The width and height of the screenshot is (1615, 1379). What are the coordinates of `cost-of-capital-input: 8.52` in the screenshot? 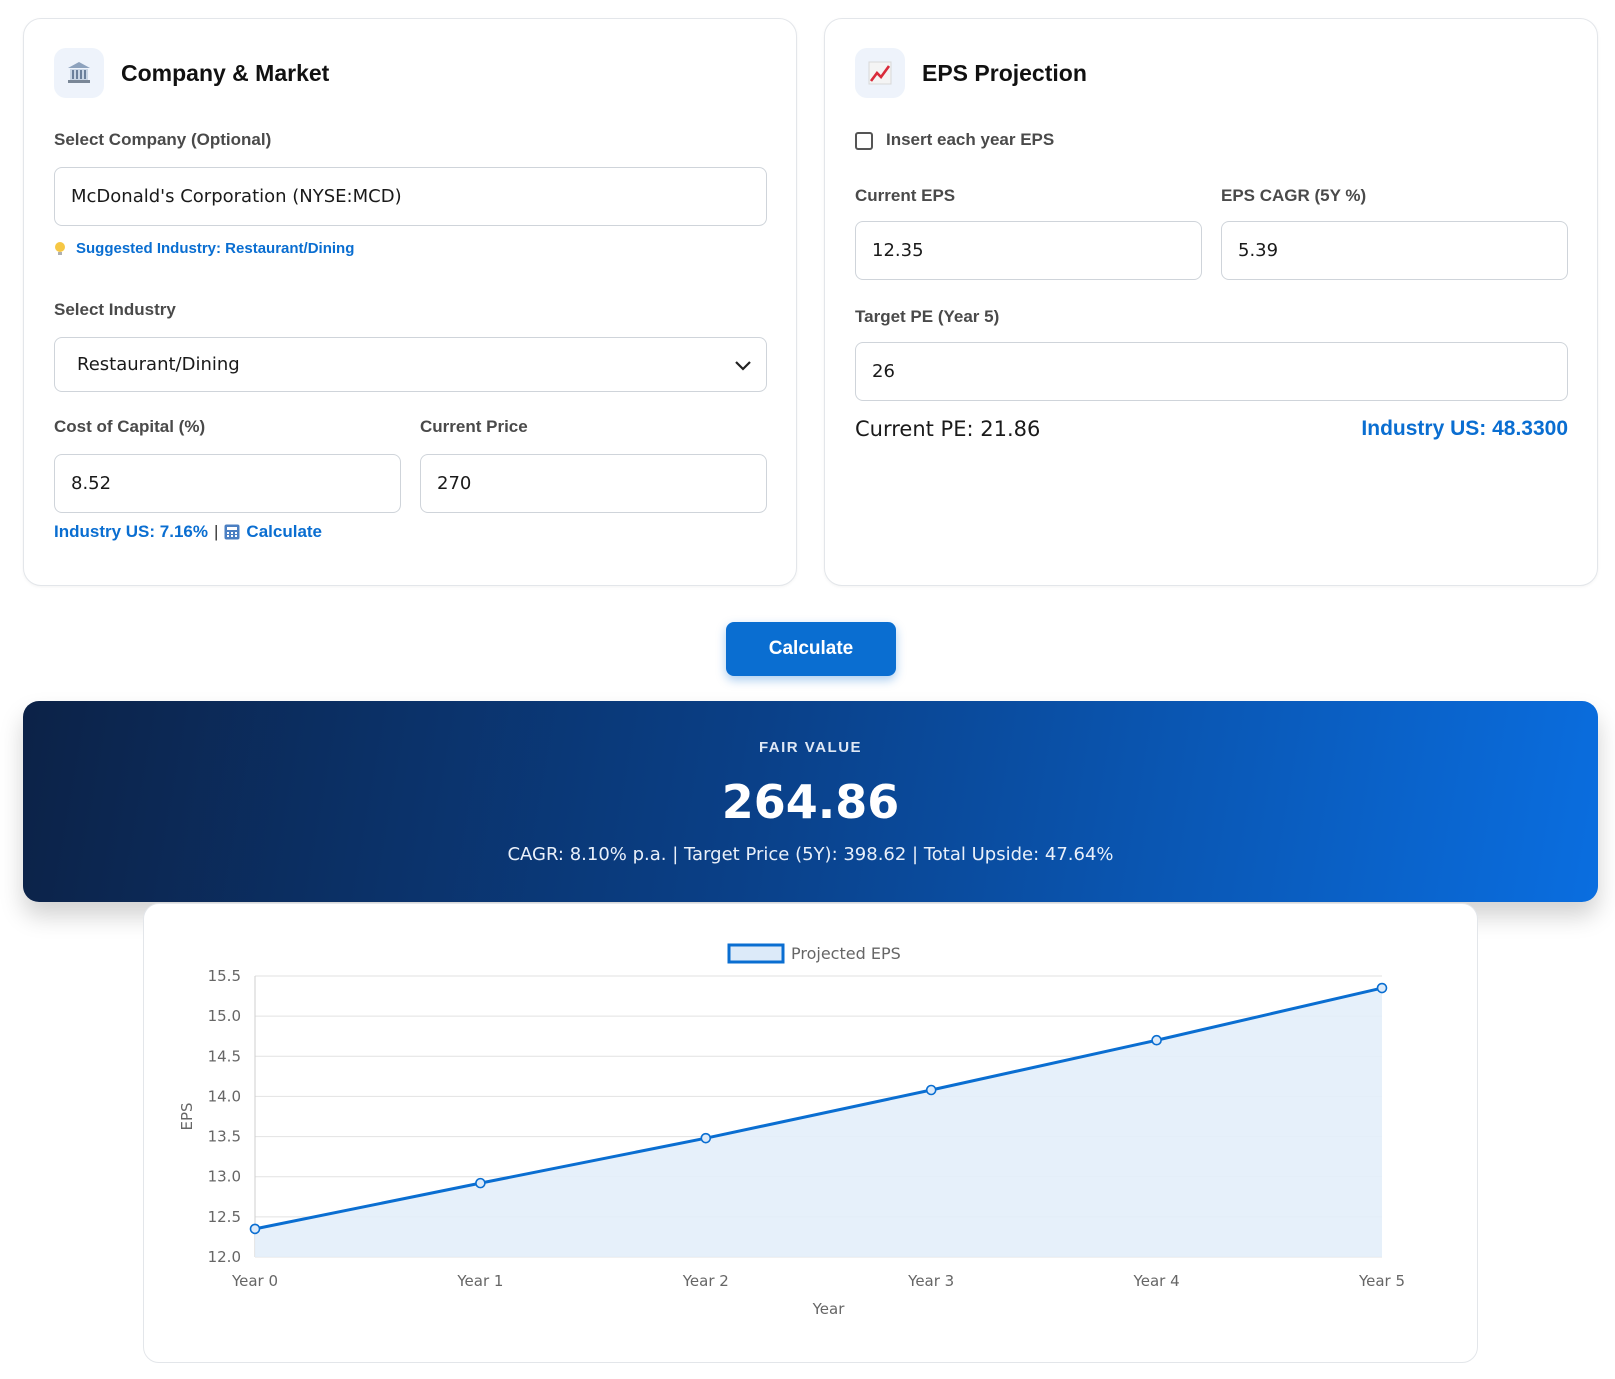 It's located at (227, 483).